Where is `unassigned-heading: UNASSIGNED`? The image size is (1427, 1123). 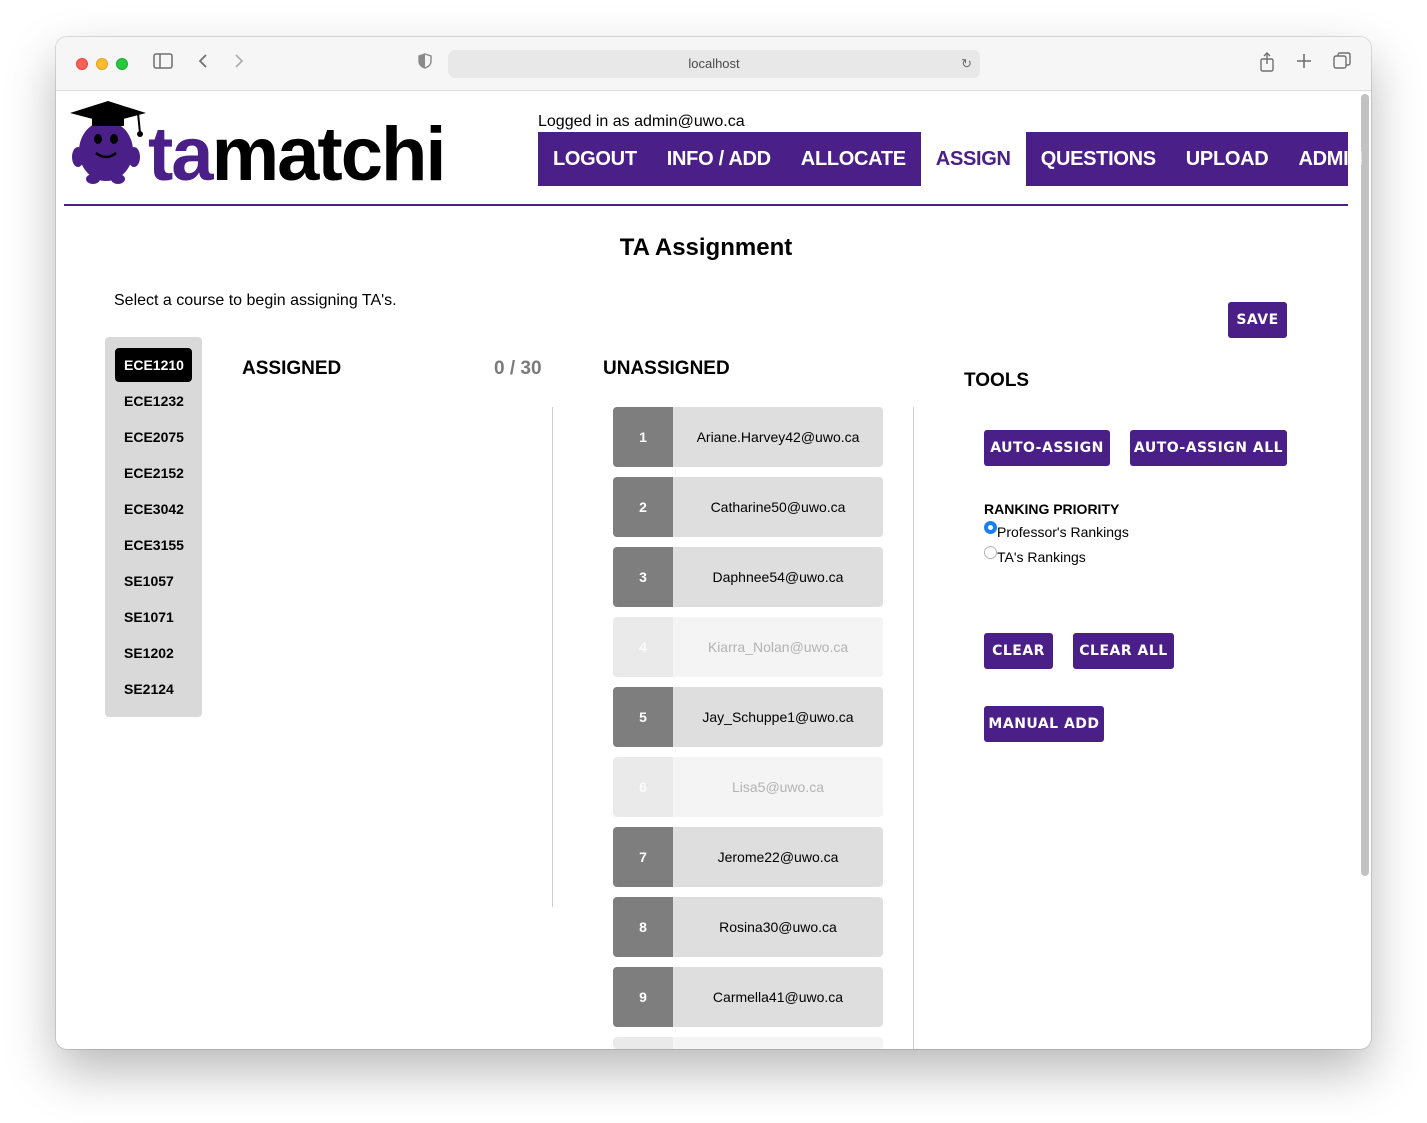 unassigned-heading: UNASSIGNED is located at coordinates (666, 368).